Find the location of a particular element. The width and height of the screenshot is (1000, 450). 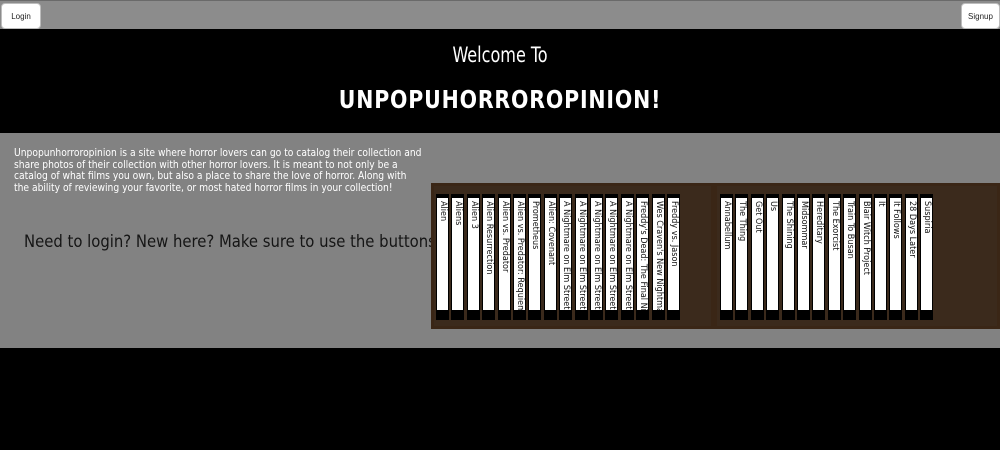

book-title: A Nightmare on Elm Street is located at coordinates (566, 255).